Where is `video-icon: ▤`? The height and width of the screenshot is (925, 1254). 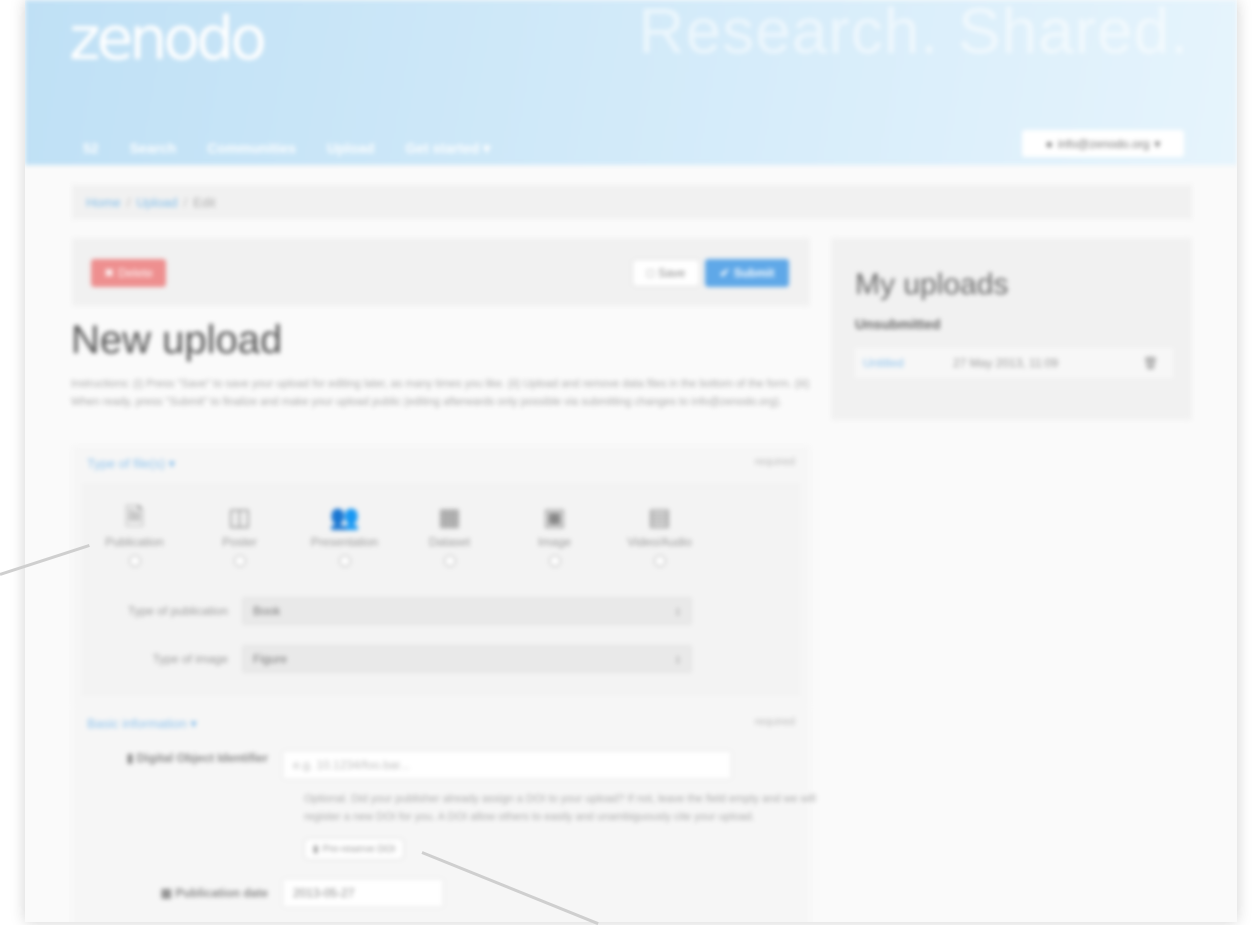 video-icon: ▤ is located at coordinates (659, 517).